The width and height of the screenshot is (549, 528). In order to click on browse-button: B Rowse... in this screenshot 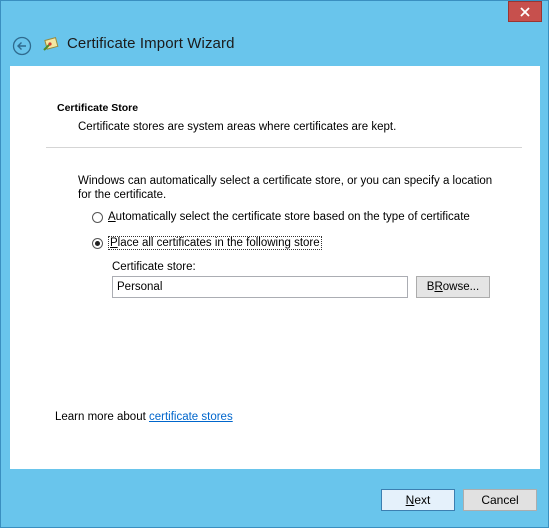, I will do `click(453, 287)`.